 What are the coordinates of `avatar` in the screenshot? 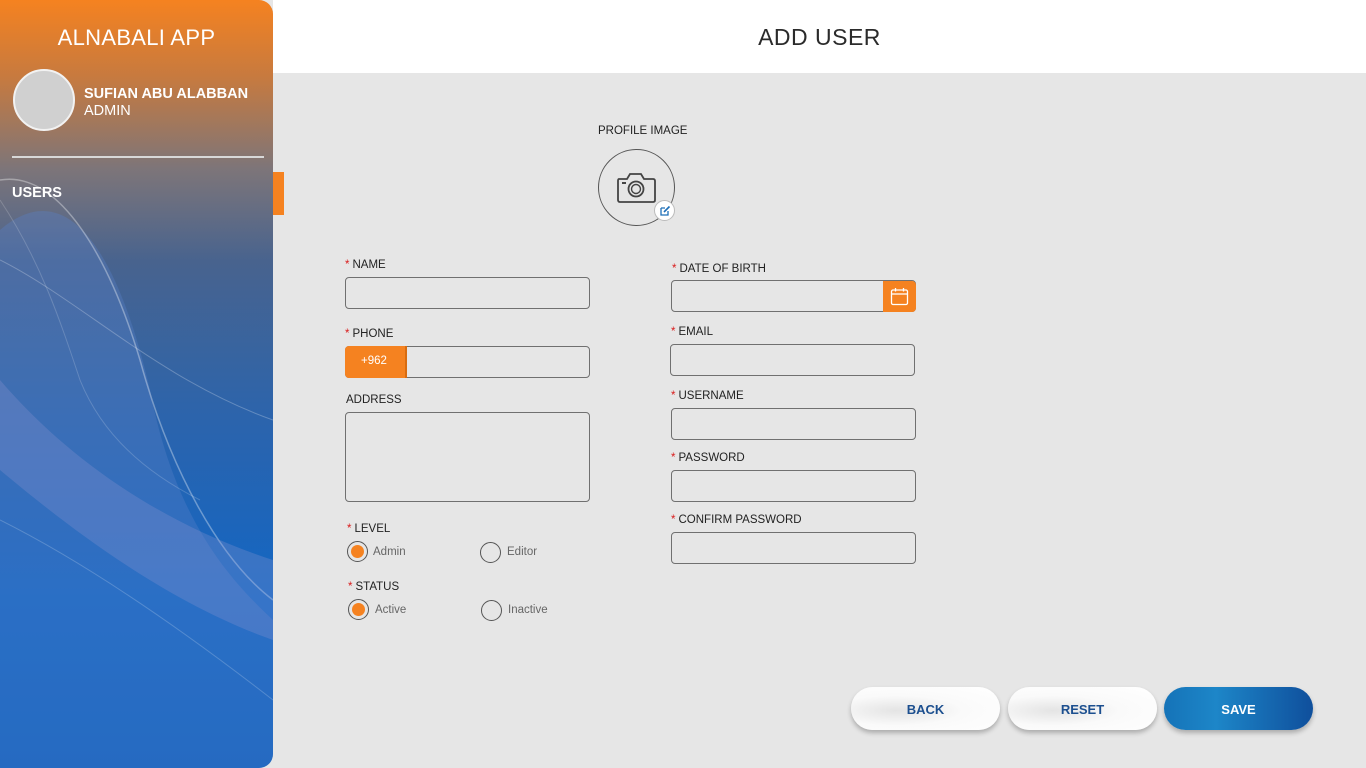 It's located at (44, 100).